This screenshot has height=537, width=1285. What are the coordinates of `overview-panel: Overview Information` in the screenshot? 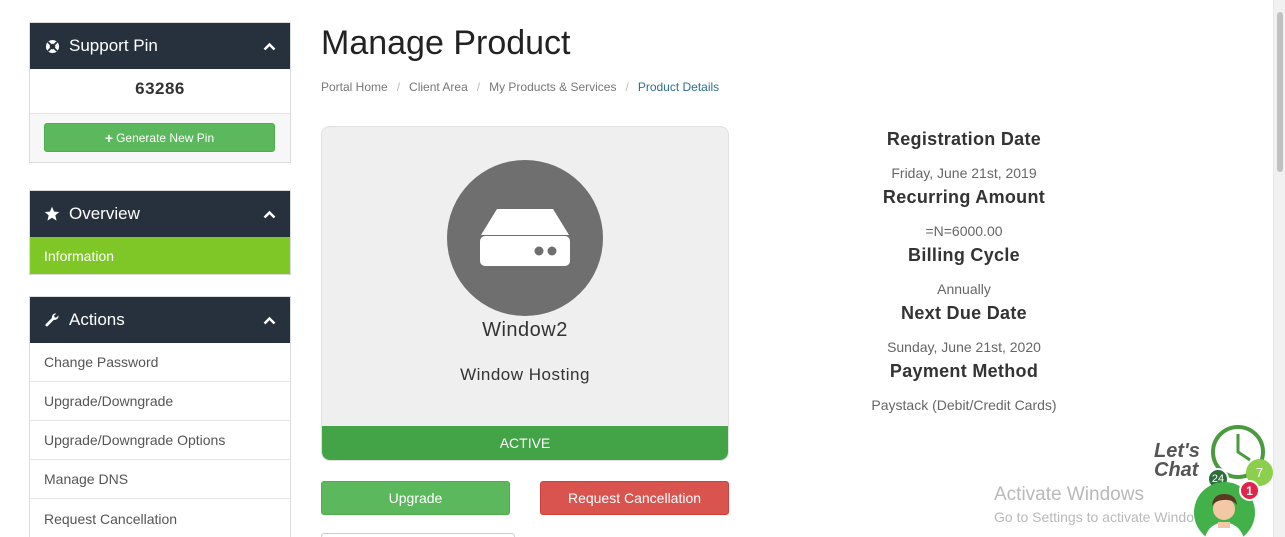 It's located at (160, 232).